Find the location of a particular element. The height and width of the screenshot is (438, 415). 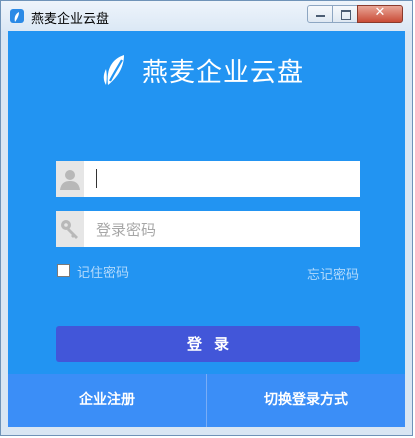

password-field is located at coordinates (208, 229).